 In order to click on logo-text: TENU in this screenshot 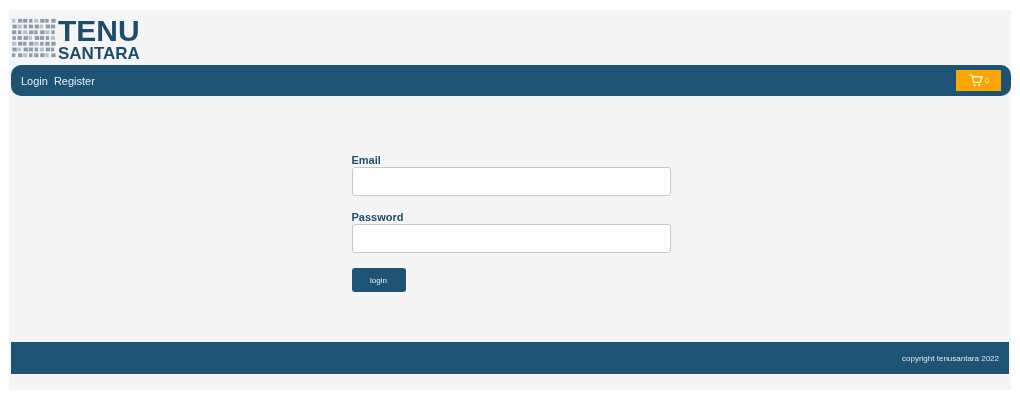, I will do `click(99, 31)`.